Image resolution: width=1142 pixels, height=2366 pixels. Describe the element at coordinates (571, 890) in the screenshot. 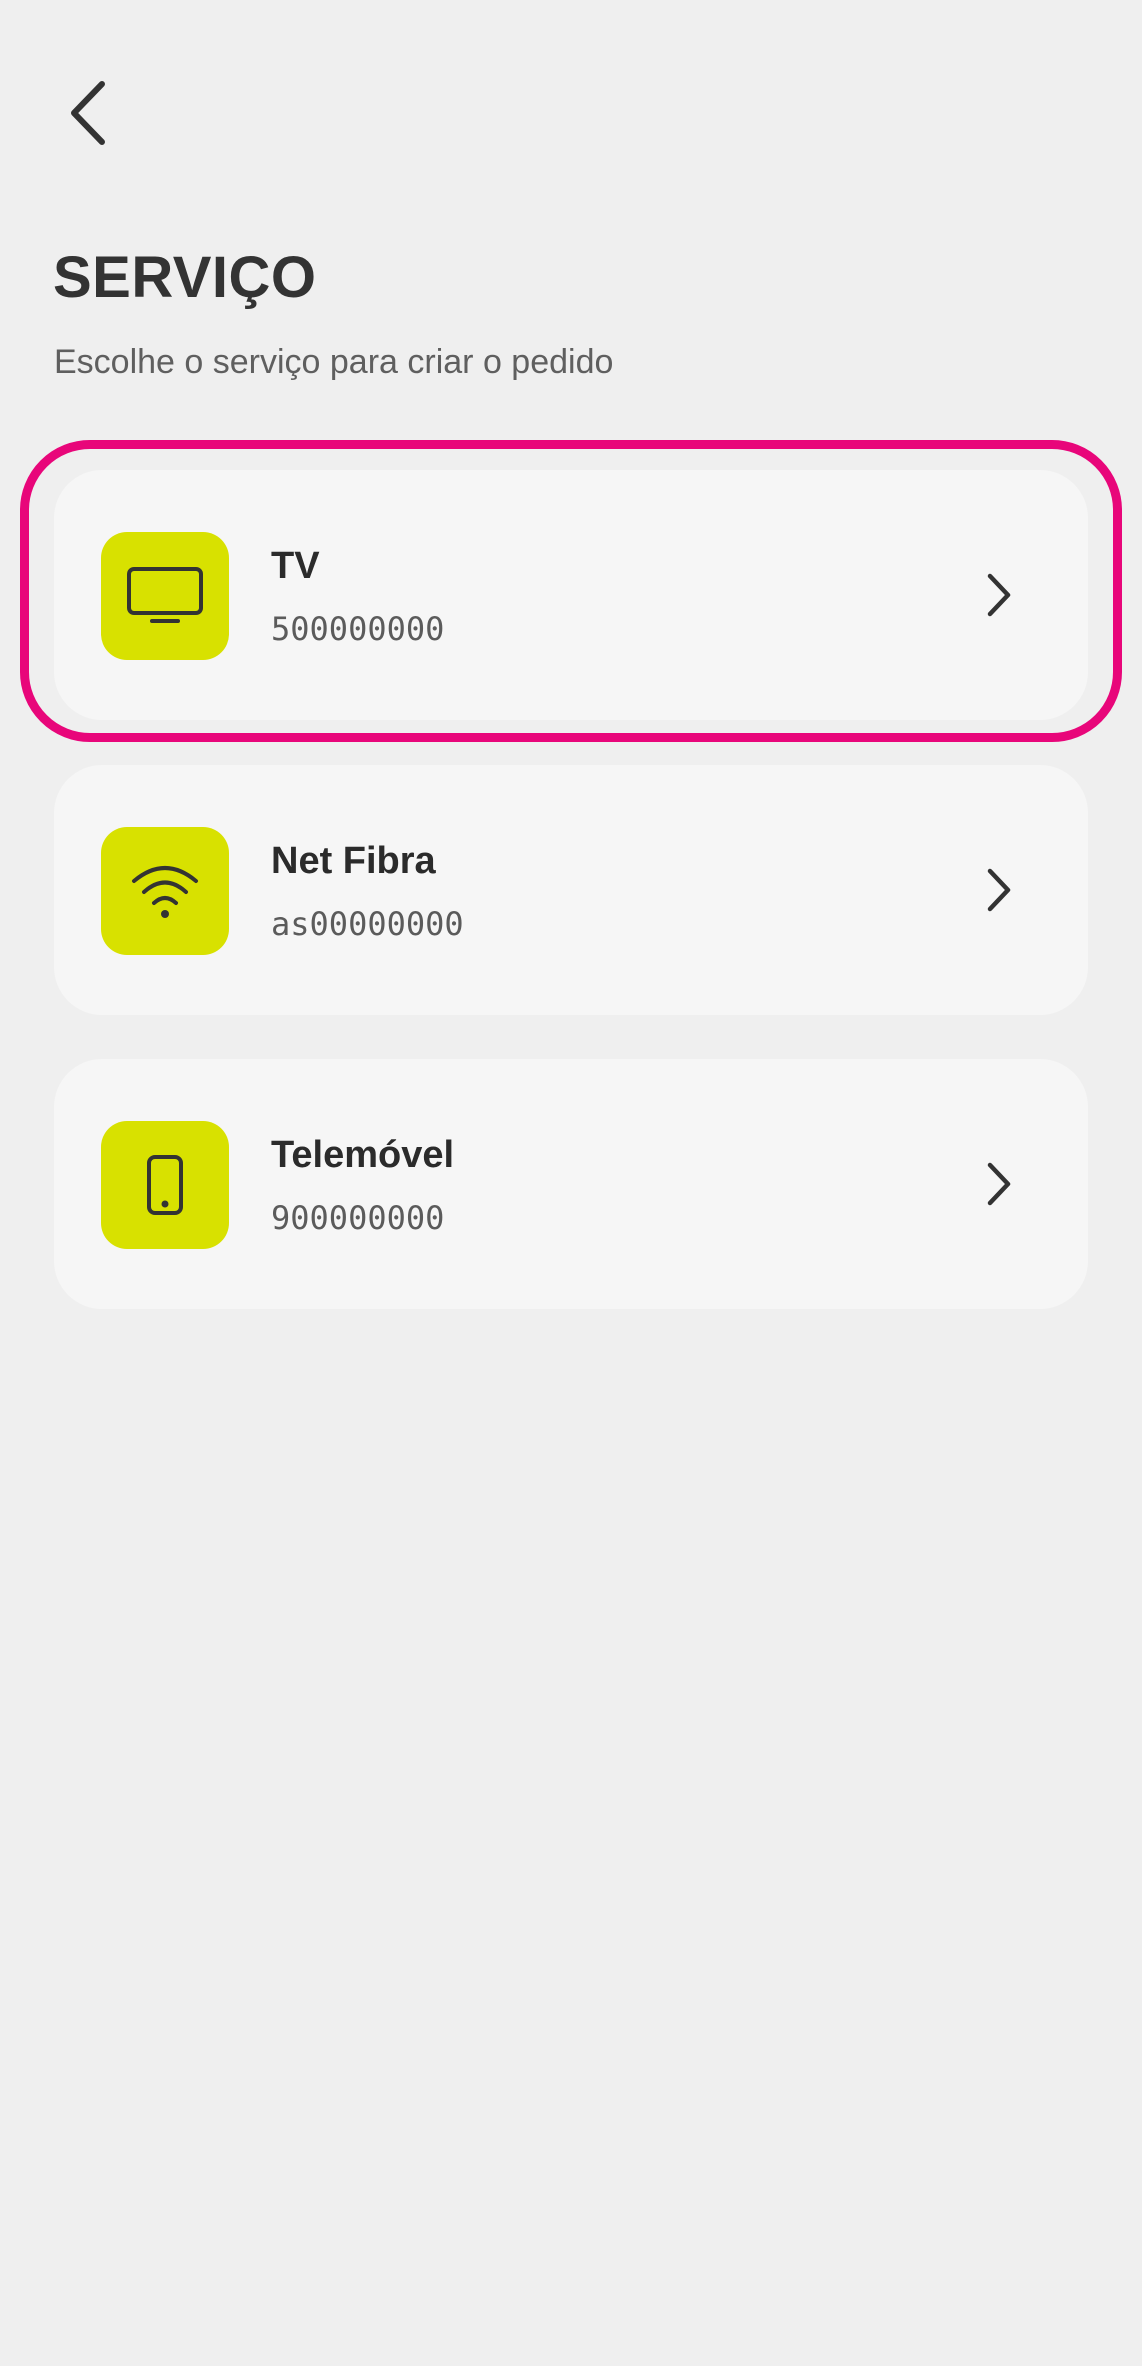

I see `service-card-net-fibra: Net Fibra as00000000` at that location.